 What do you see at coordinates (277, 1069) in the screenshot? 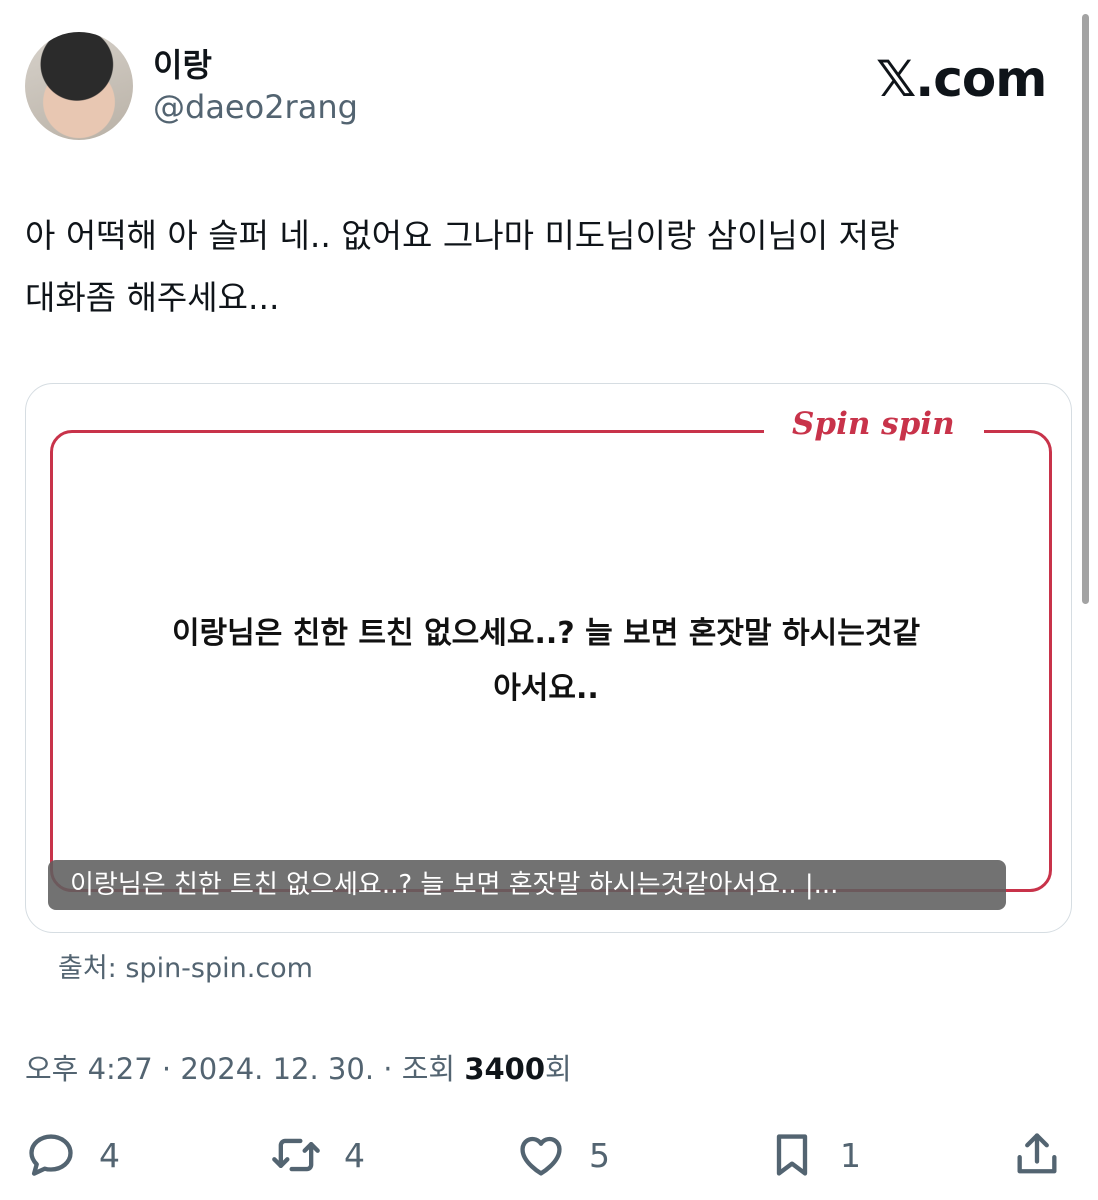
I see `tweet-date: 2024. 12. 30.` at bounding box center [277, 1069].